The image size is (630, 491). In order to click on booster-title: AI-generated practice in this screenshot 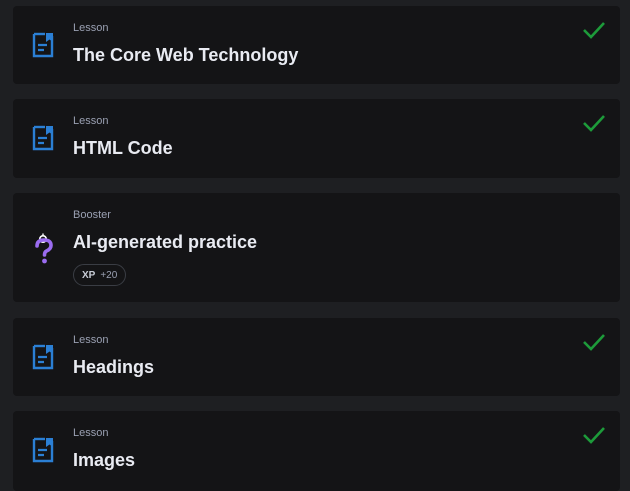, I will do `click(165, 242)`.